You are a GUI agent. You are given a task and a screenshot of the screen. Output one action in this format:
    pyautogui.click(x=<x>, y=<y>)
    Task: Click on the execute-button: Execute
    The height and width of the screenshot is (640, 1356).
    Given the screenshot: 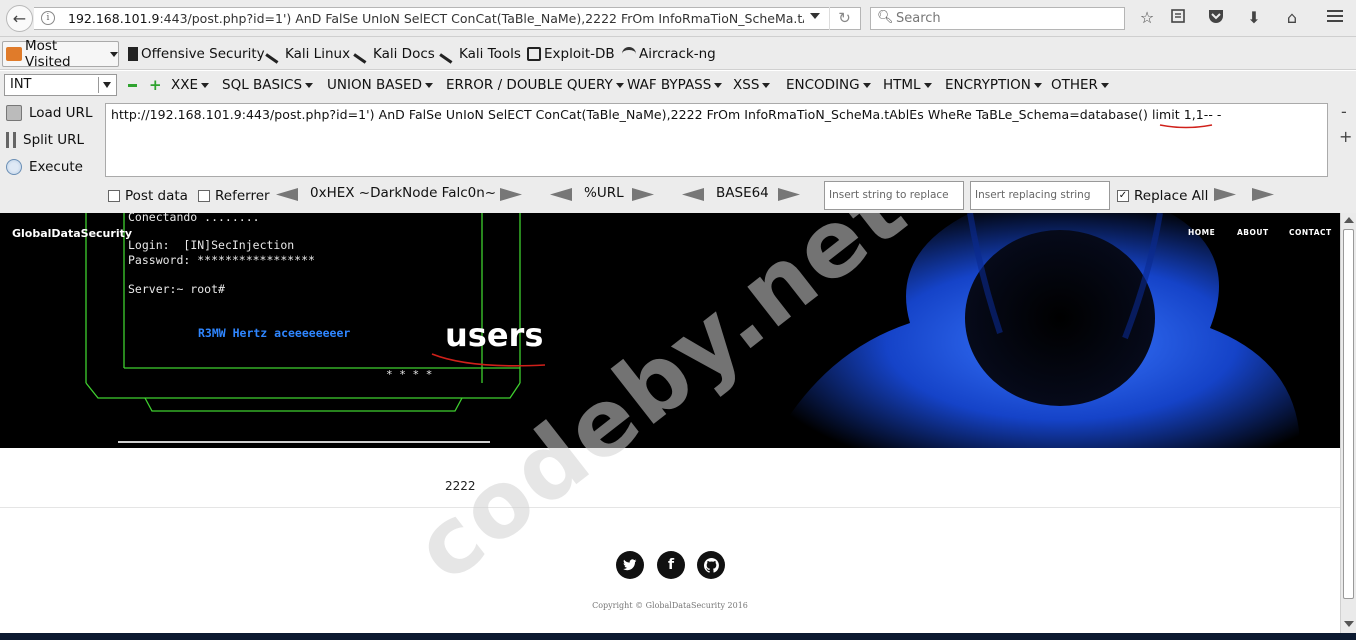 What is the action you would take?
    pyautogui.click(x=44, y=167)
    